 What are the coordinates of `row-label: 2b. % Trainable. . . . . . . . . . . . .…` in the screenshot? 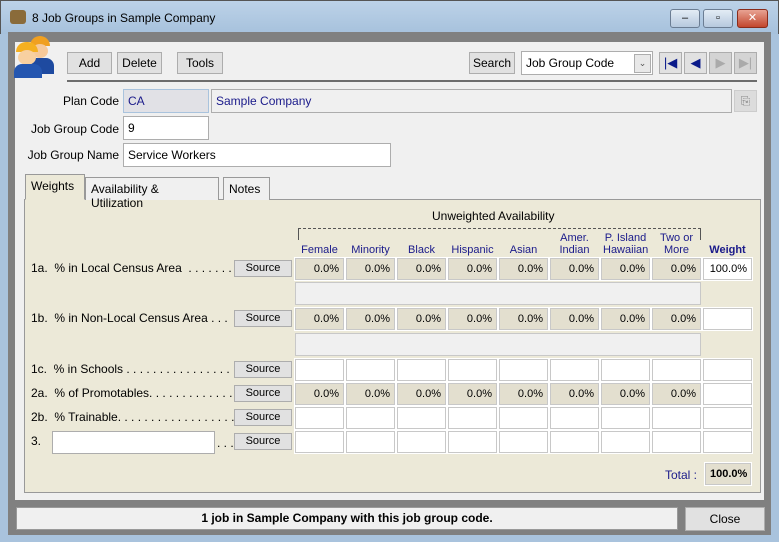 It's located at (133, 417).